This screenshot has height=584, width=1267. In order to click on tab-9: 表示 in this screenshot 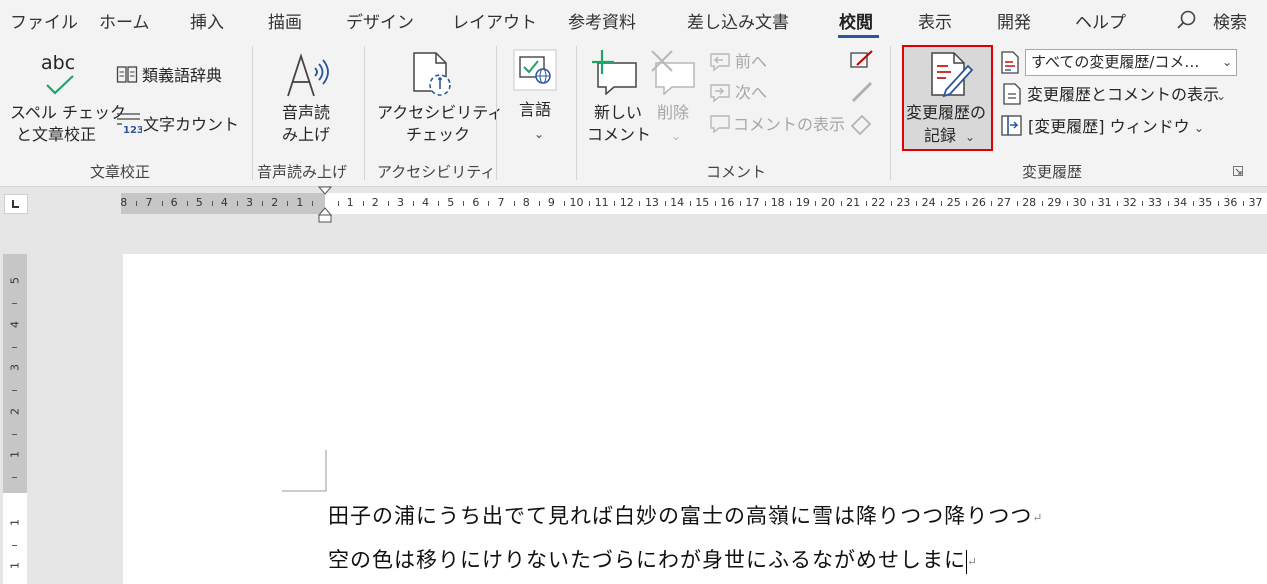, I will do `click(935, 20)`.